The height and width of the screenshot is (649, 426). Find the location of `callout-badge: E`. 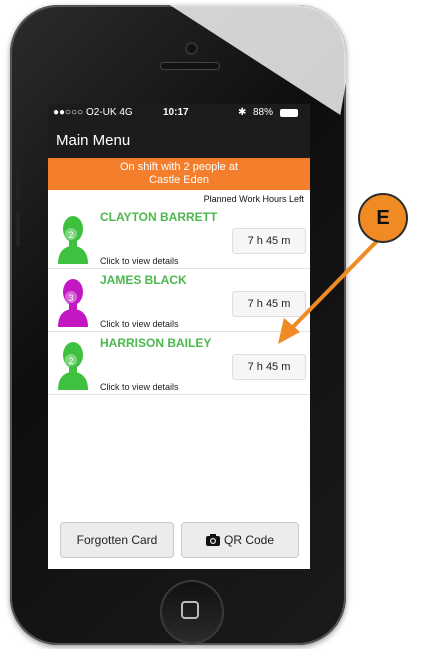

callout-badge: E is located at coordinates (383, 218).